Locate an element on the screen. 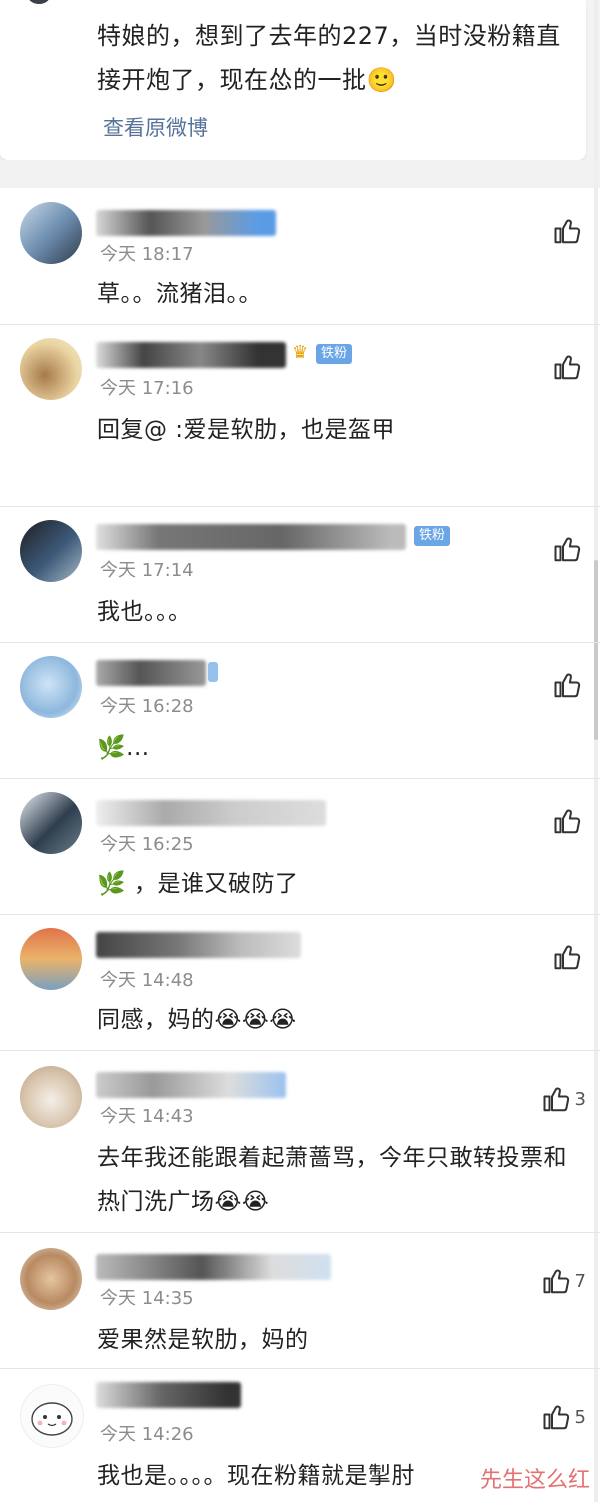 This screenshot has height=1502, width=600. comment-item: 今天 16:25 🌿 ，是谁又破防了 is located at coordinates (300, 846).